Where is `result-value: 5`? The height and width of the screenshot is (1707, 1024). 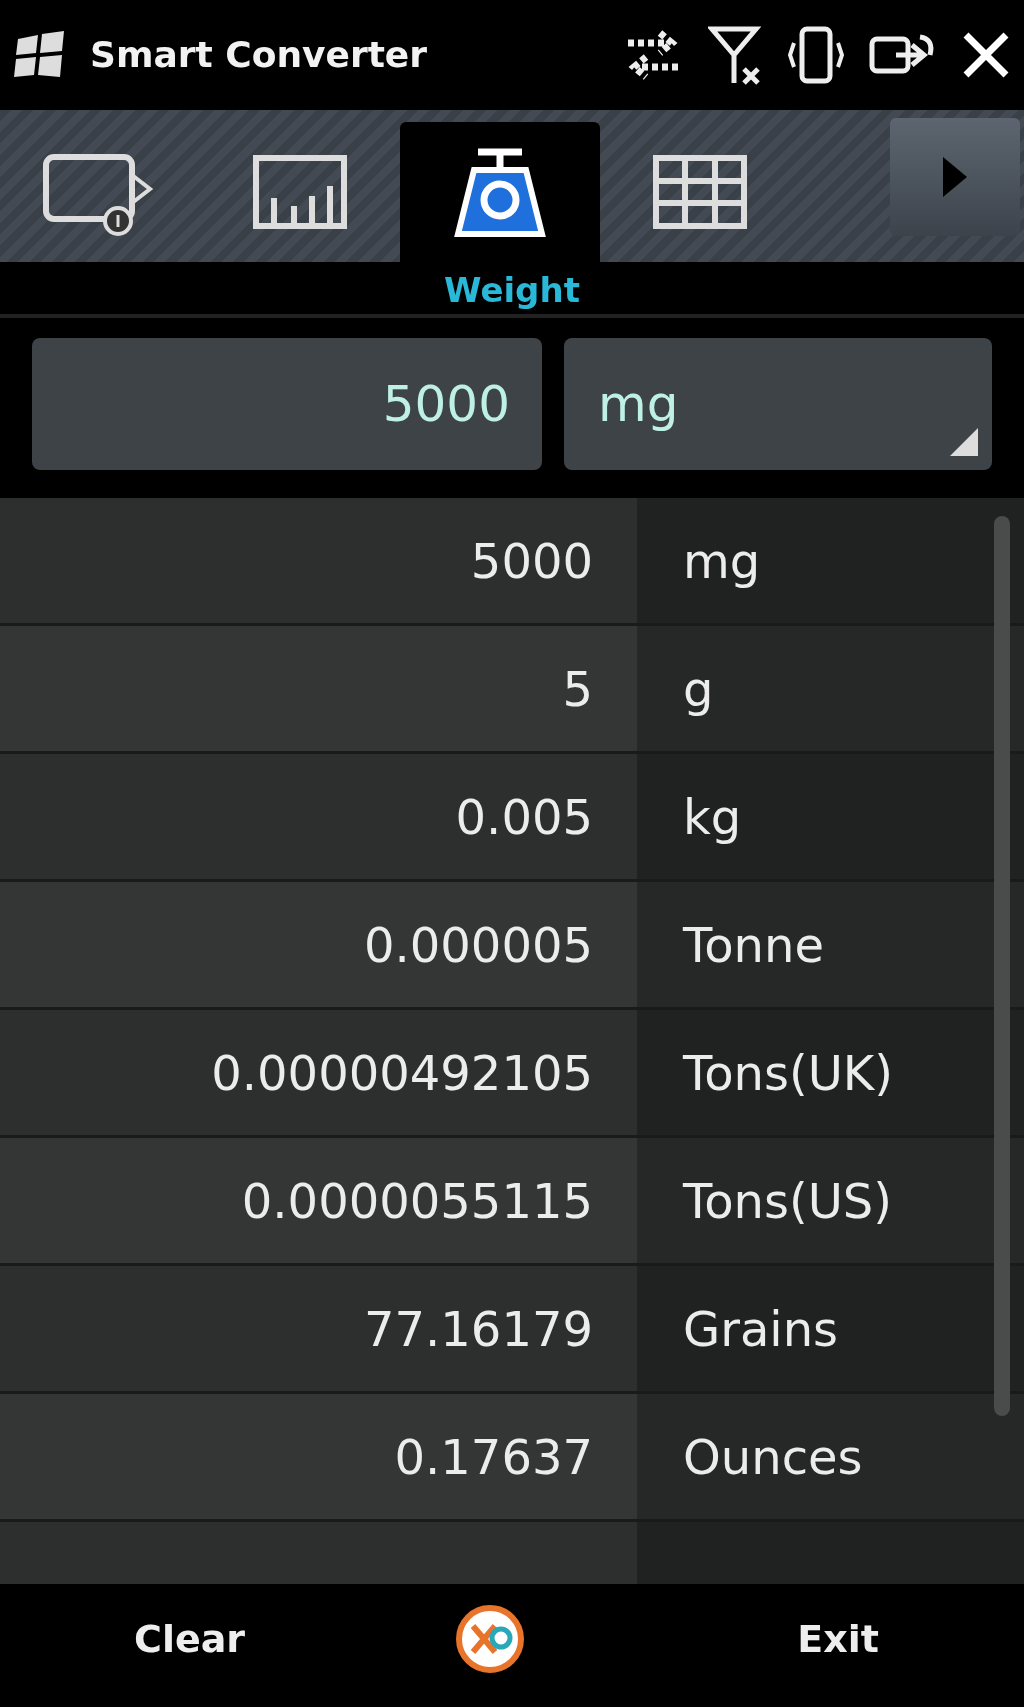 result-value: 5 is located at coordinates (318, 688).